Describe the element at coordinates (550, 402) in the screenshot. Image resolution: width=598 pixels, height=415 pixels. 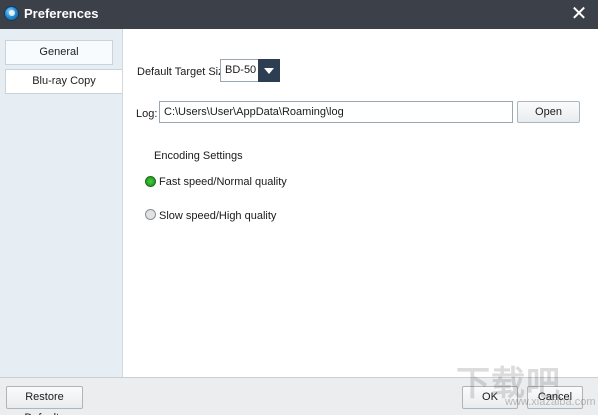
I see `watermark-url: www.xiazaiba.com` at that location.